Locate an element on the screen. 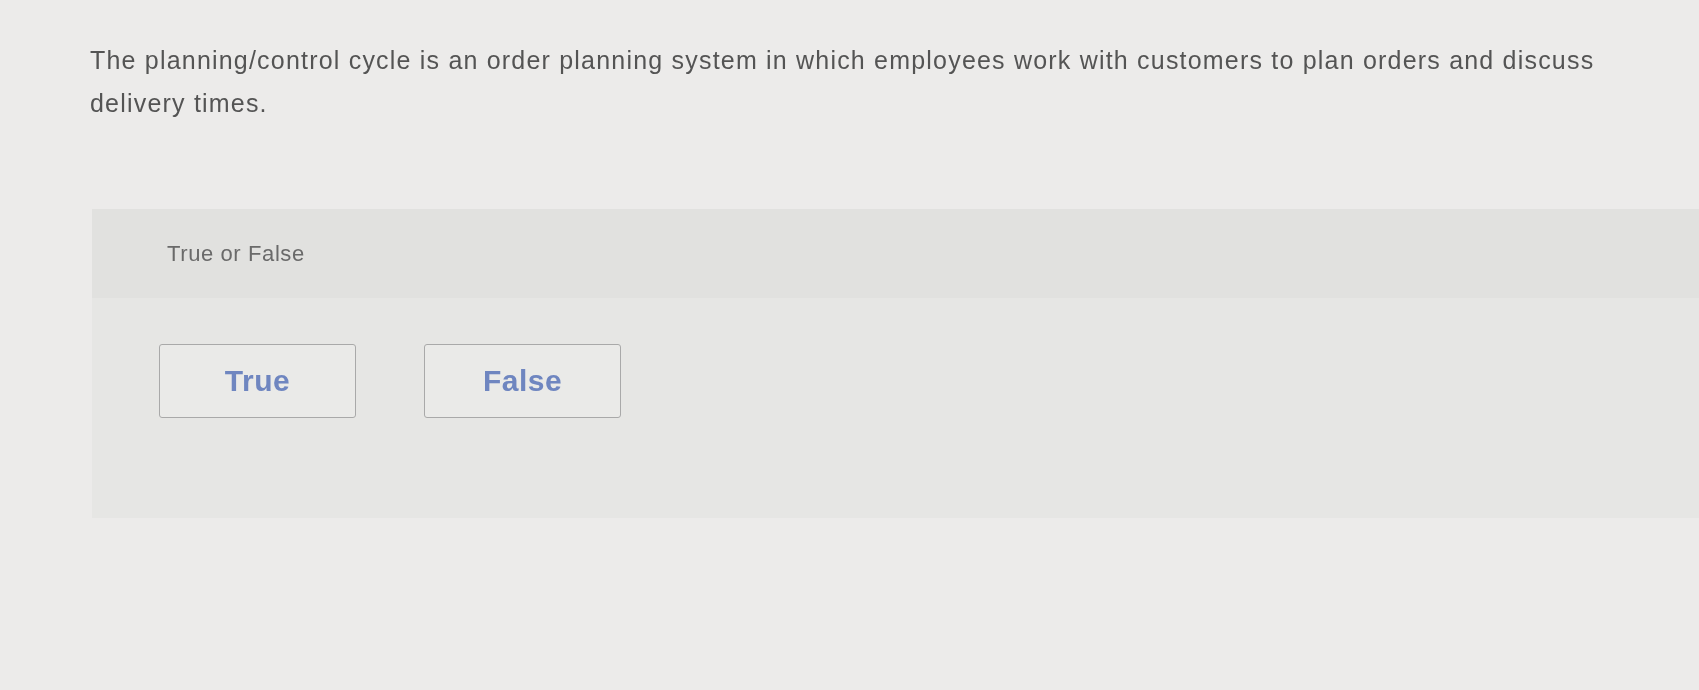  prompt-label: True or False is located at coordinates (236, 253).